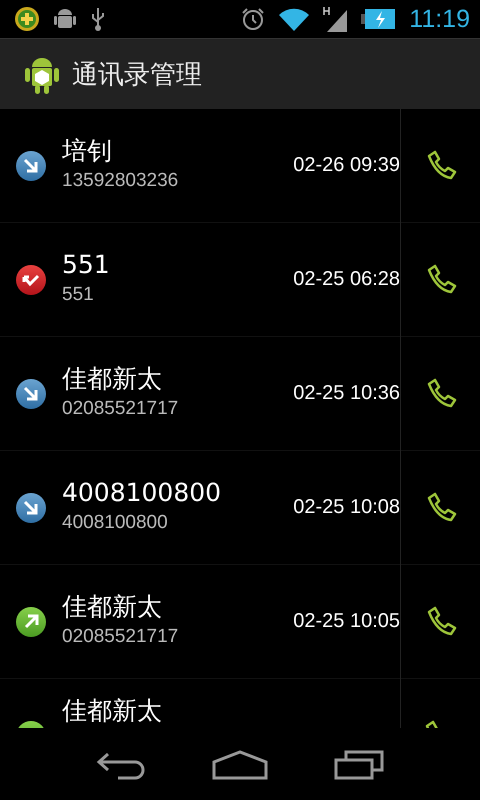 The height and width of the screenshot is (800, 480). What do you see at coordinates (240, 394) in the screenshot?
I see `call-log-item: 佳都新太 02085521717 02-25 10:36` at bounding box center [240, 394].